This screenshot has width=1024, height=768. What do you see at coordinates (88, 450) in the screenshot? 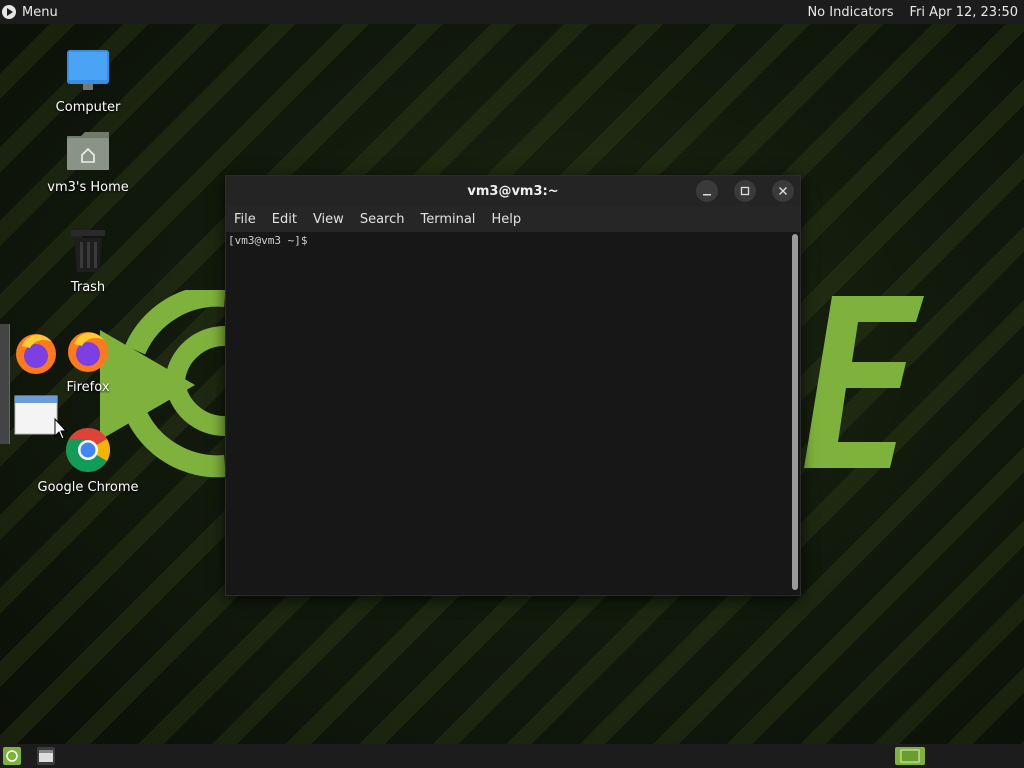
I see `chrome-icon` at bounding box center [88, 450].